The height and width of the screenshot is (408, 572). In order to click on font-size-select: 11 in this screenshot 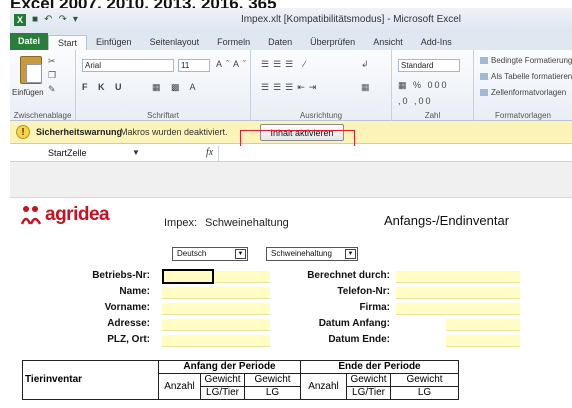, I will do `click(194, 65)`.